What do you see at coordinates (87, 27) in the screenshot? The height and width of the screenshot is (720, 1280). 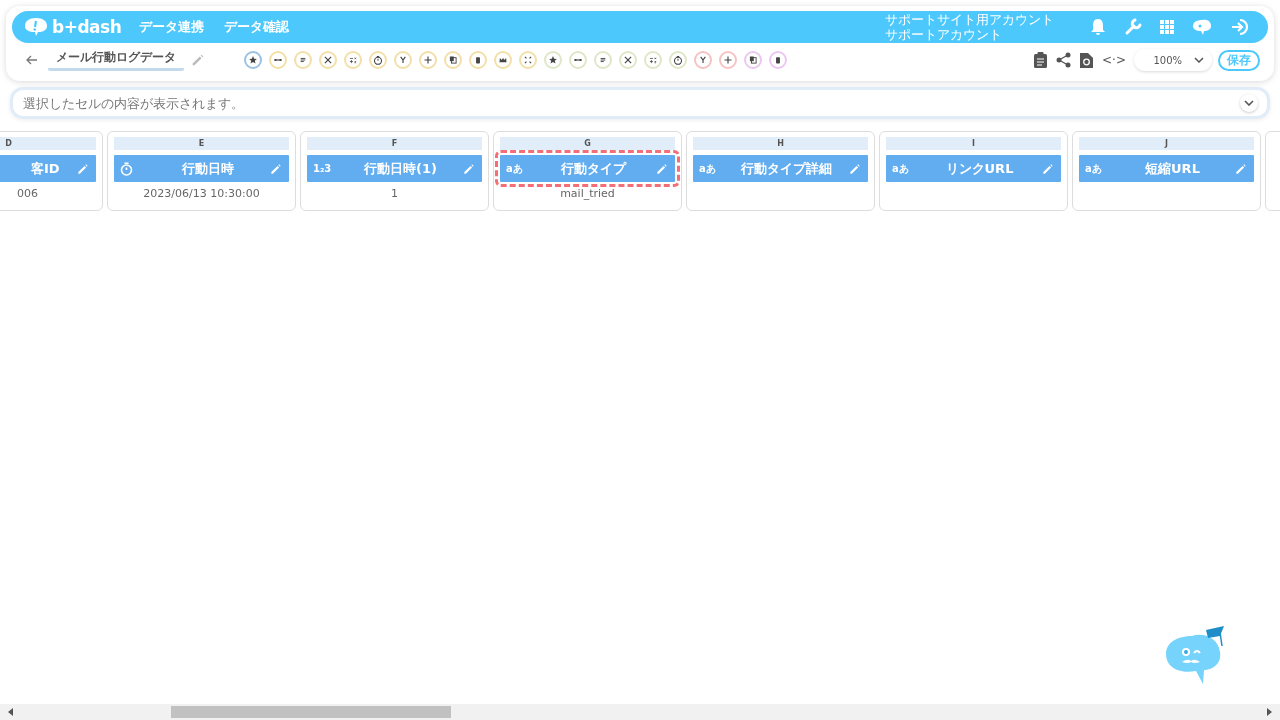 I see `logo-text: b+dash` at bounding box center [87, 27].